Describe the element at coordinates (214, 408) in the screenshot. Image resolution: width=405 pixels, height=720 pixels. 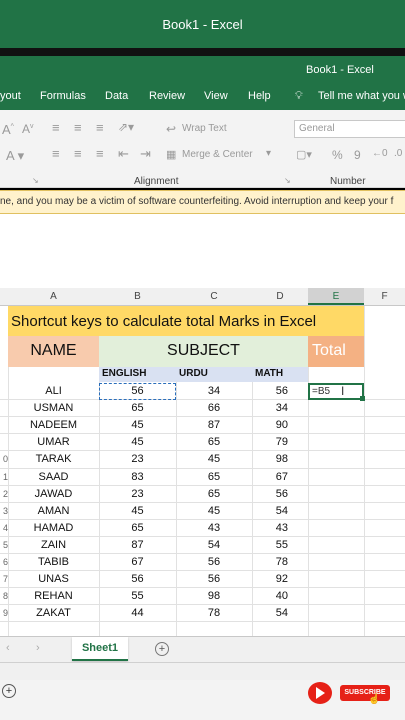
I see `urdu-cell: 66` at that location.